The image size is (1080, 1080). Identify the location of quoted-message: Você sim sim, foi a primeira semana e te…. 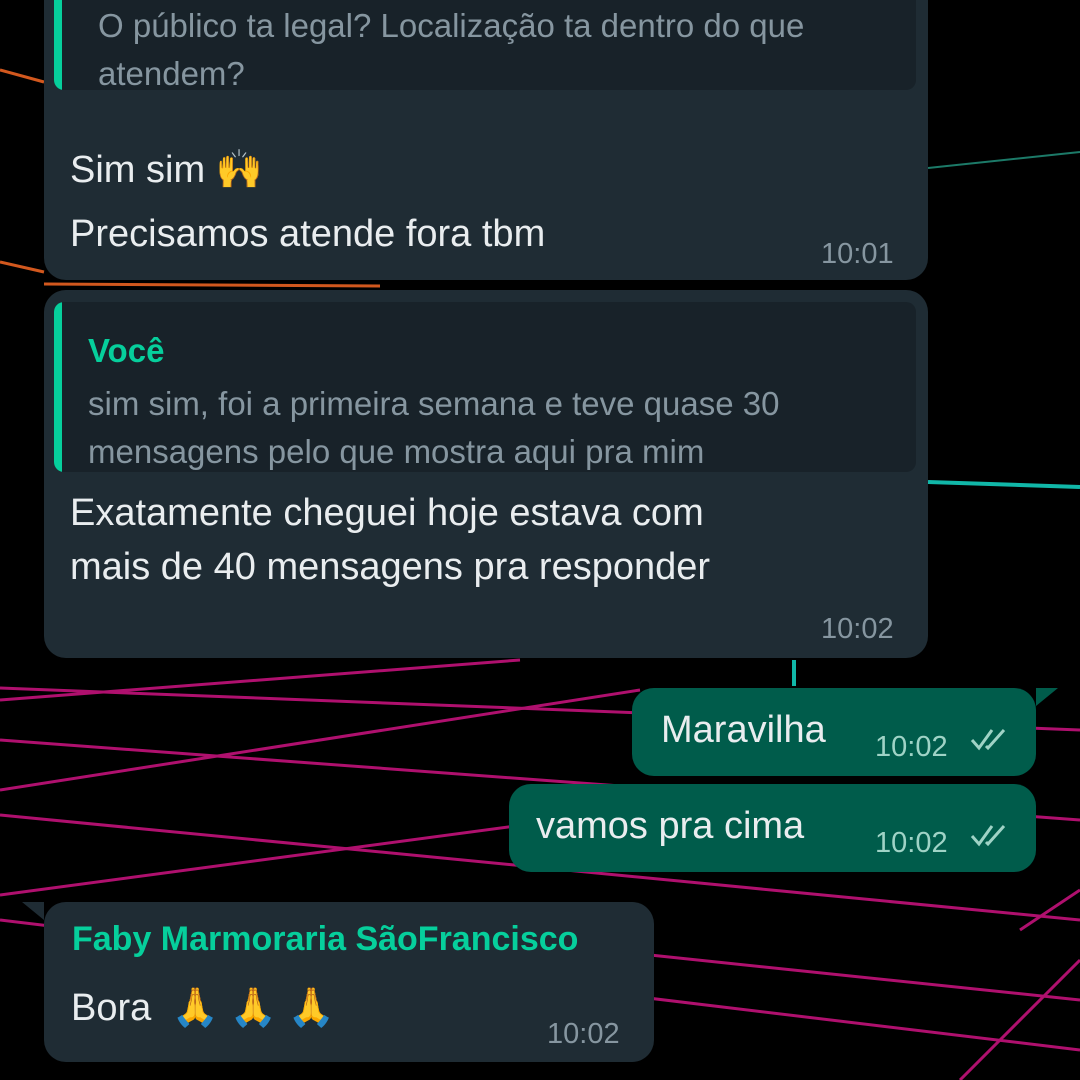
(485, 387).